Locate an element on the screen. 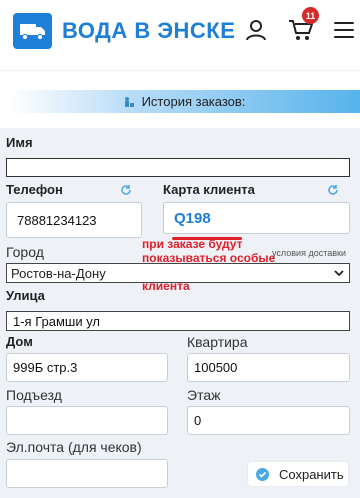  header: ВОДА В ЭНСКЕ 11 is located at coordinates (180, 34).